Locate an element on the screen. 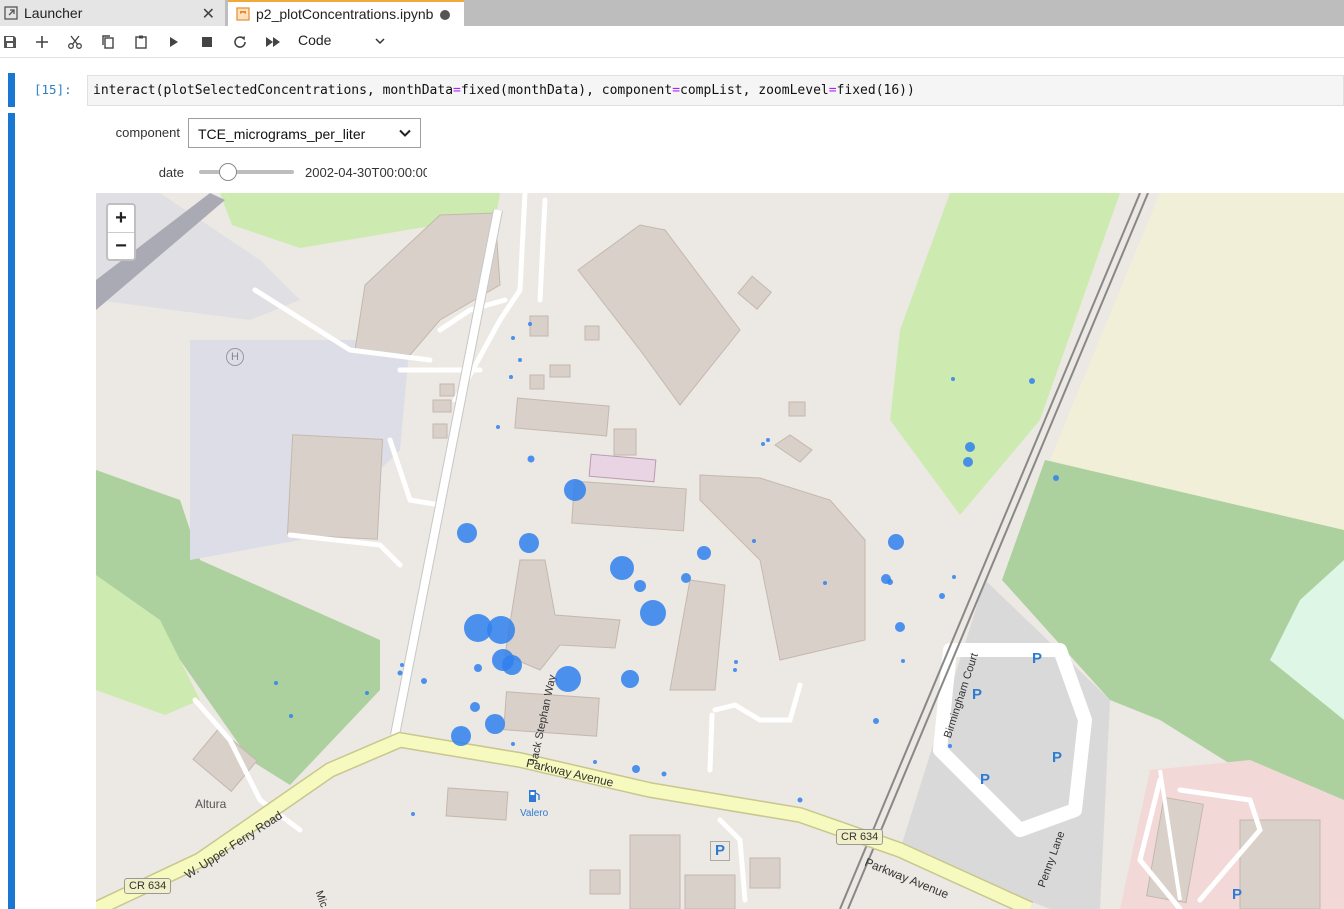 Image resolution: width=1344 pixels, height=909 pixels. zoom-control: + − is located at coordinates (121, 232).